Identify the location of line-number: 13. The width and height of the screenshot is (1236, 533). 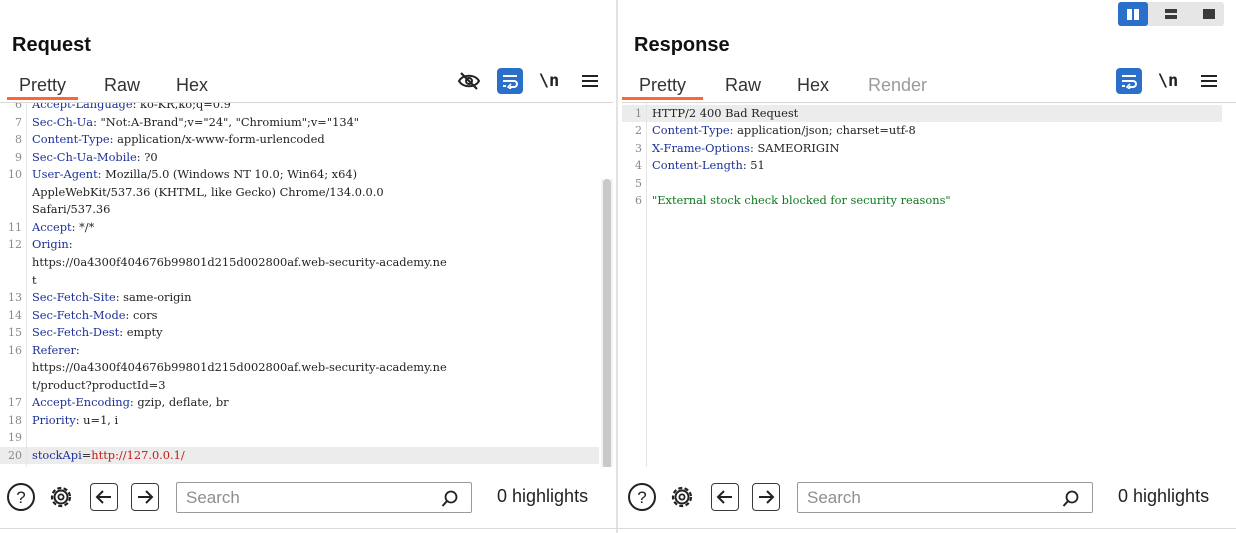
(15, 298).